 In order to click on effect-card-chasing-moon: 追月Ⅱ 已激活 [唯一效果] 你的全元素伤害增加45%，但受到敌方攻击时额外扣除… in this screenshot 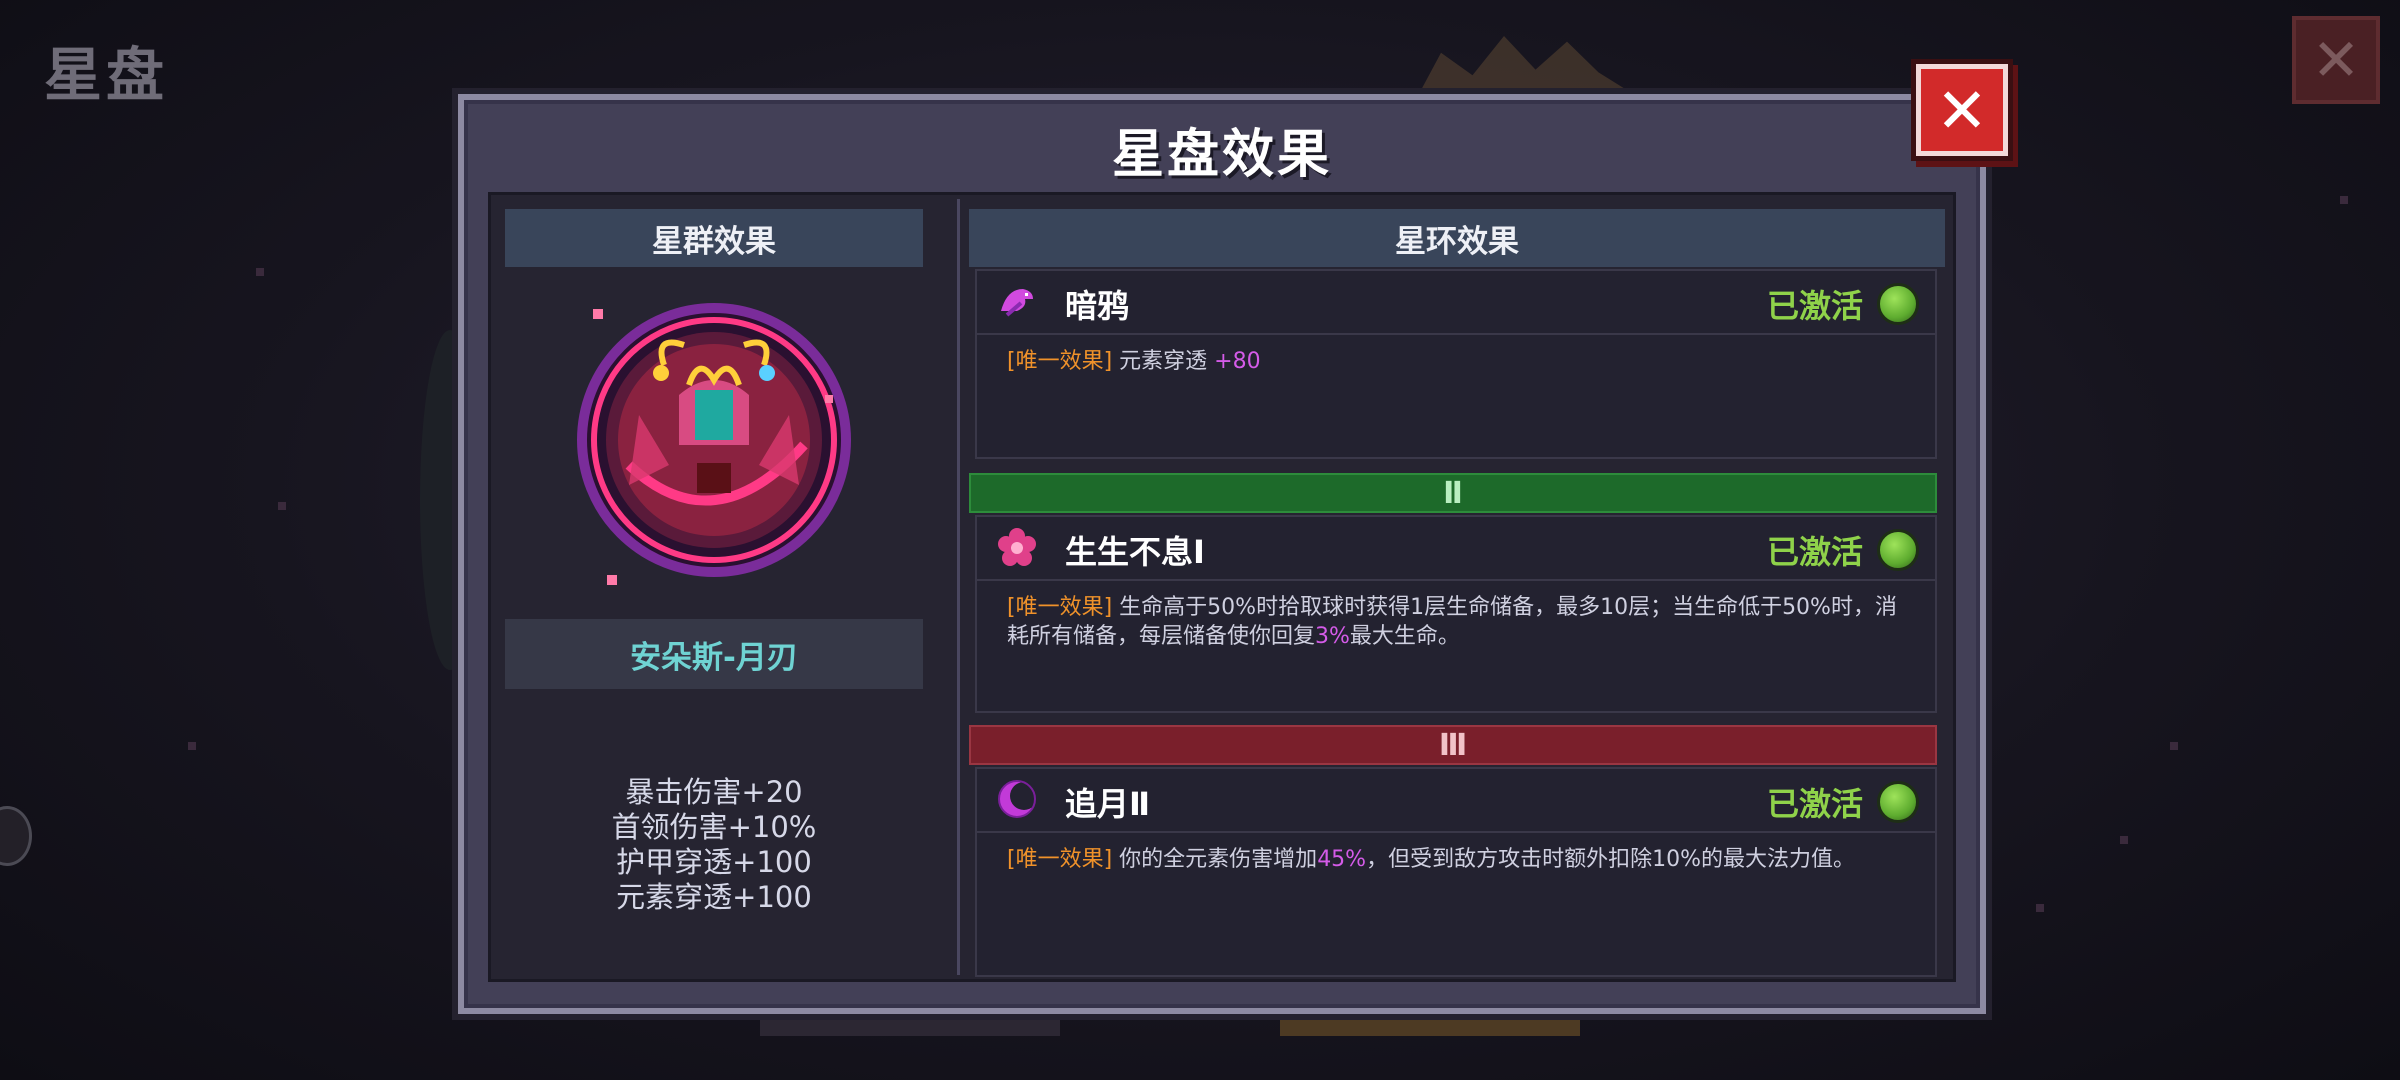, I will do `click(1456, 872)`.